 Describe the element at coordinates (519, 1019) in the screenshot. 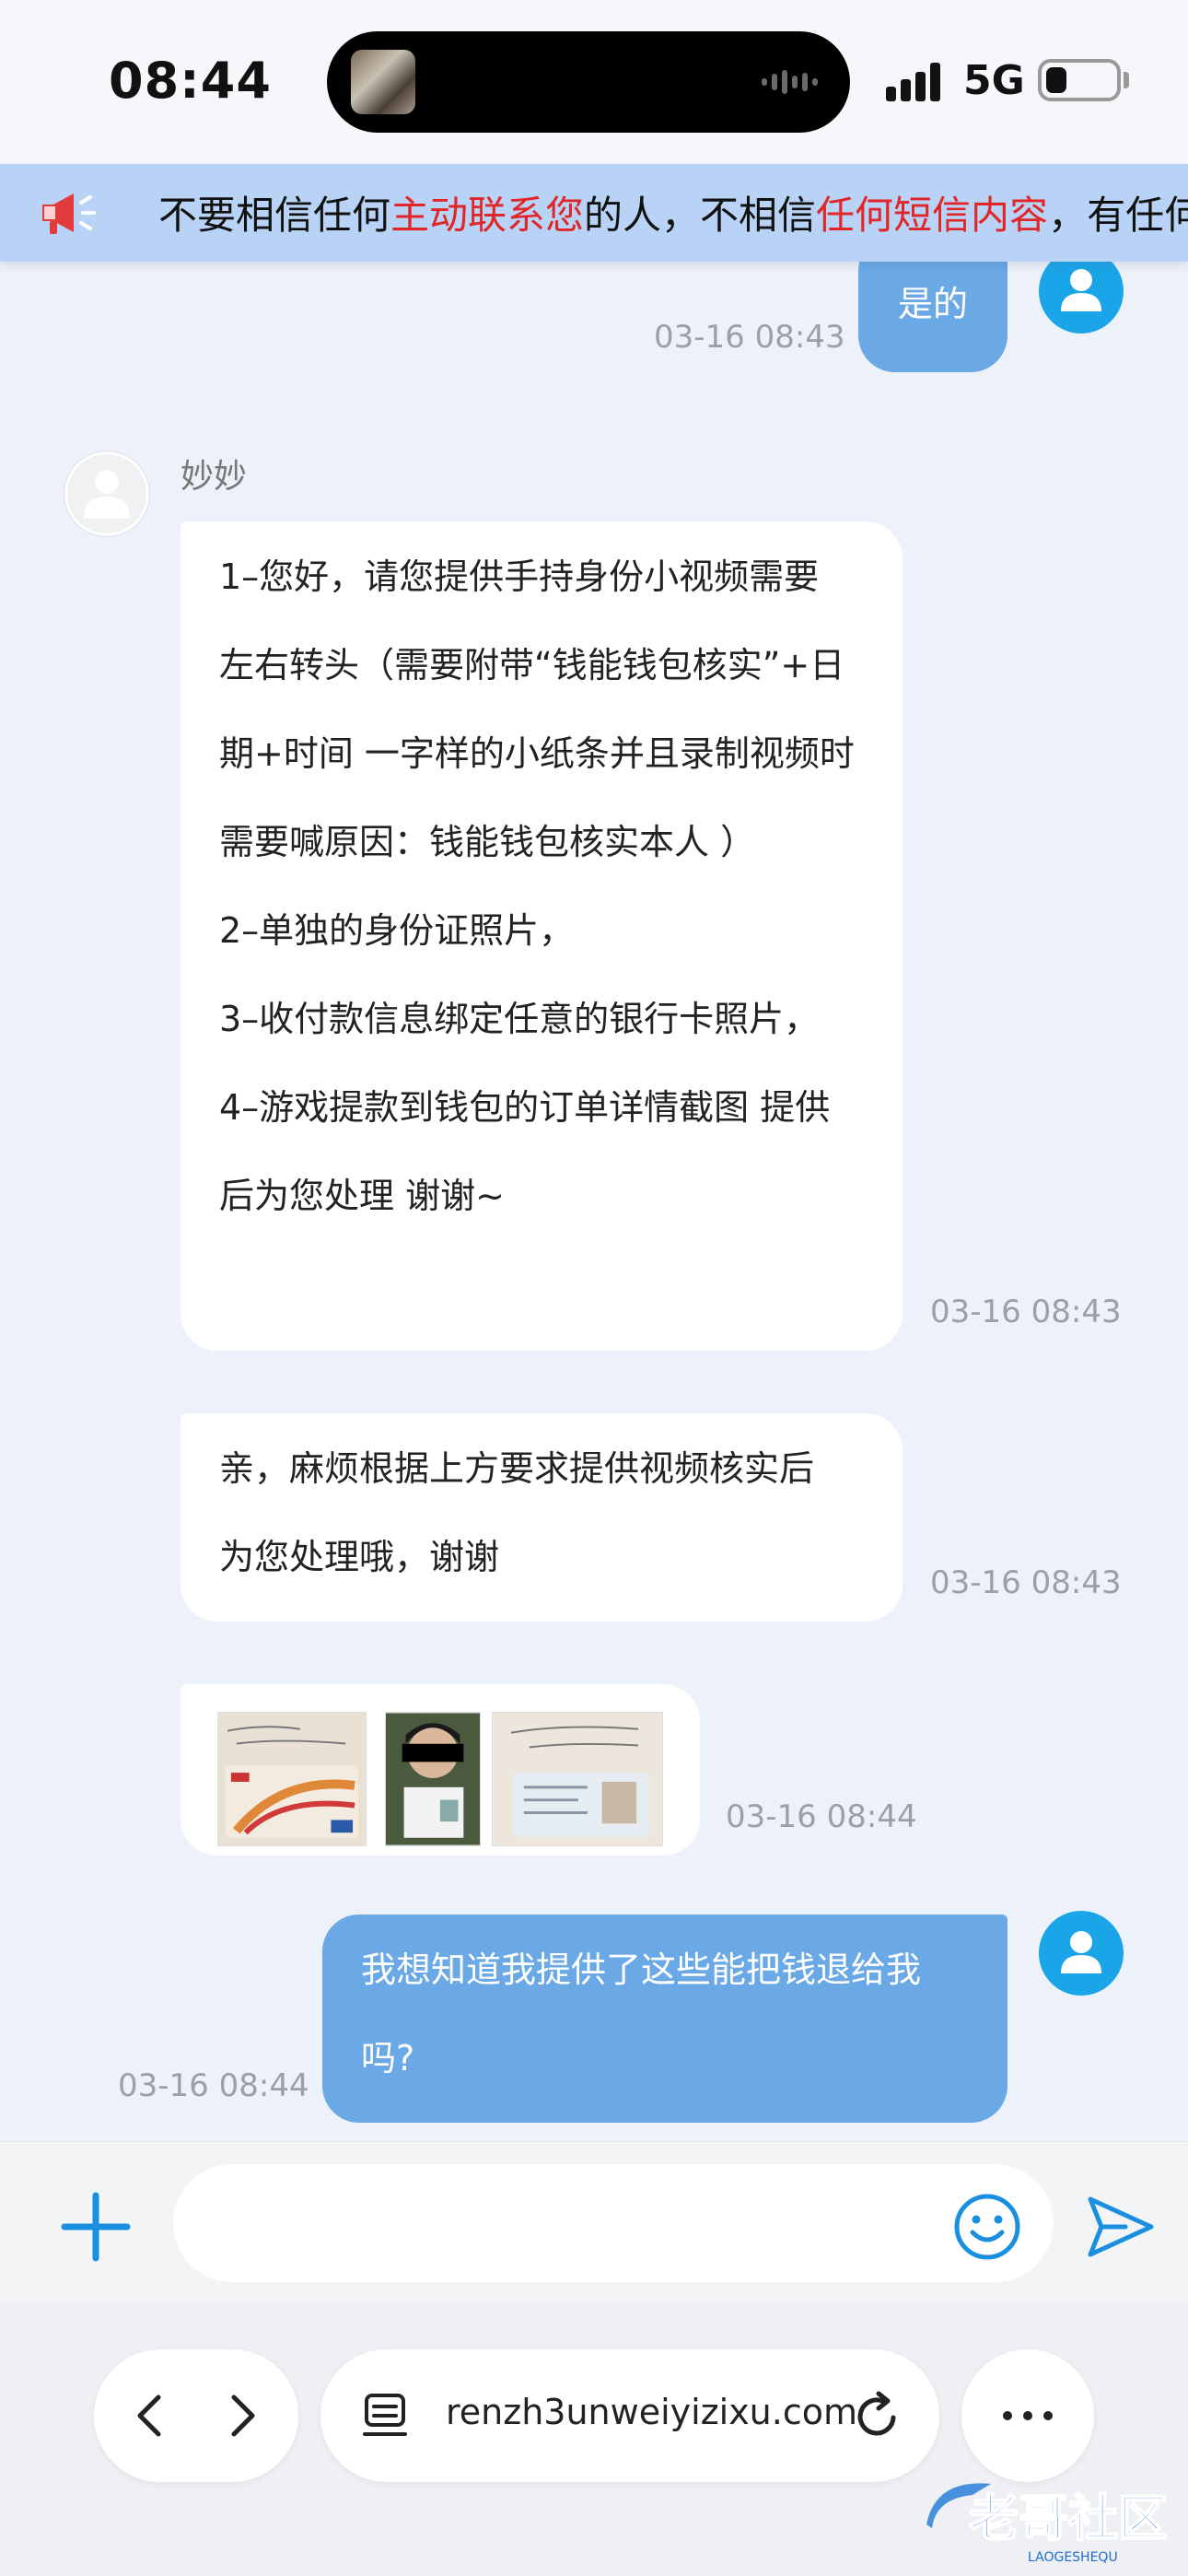

I see `message-line: 3–收付款信息绑定任意的银行卡照片，` at that location.